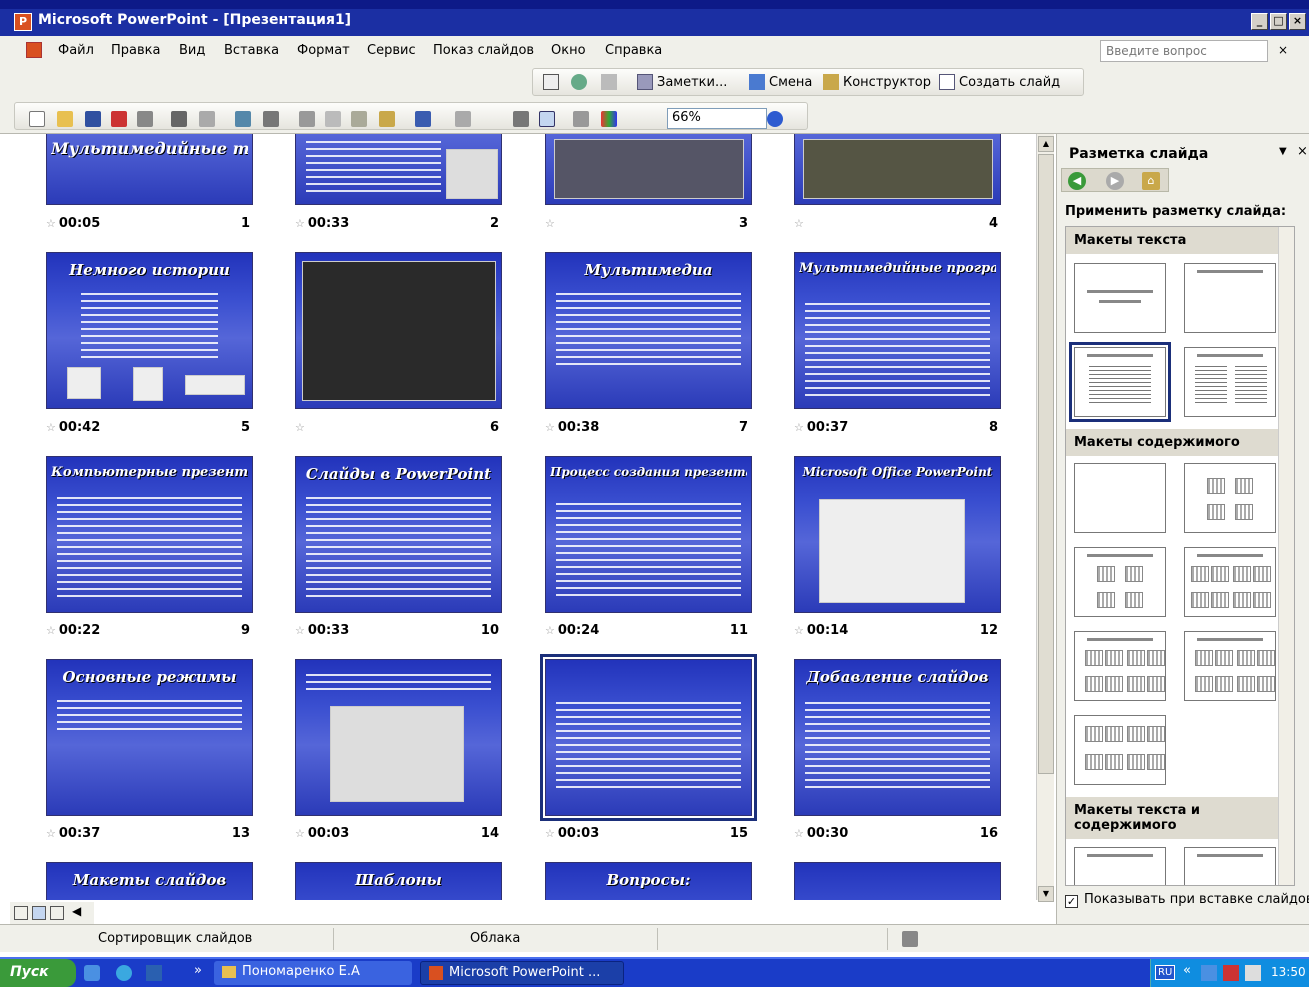 The height and width of the screenshot is (987, 1309). What do you see at coordinates (551, 82) in the screenshot?
I see `hide-slide-icon` at bounding box center [551, 82].